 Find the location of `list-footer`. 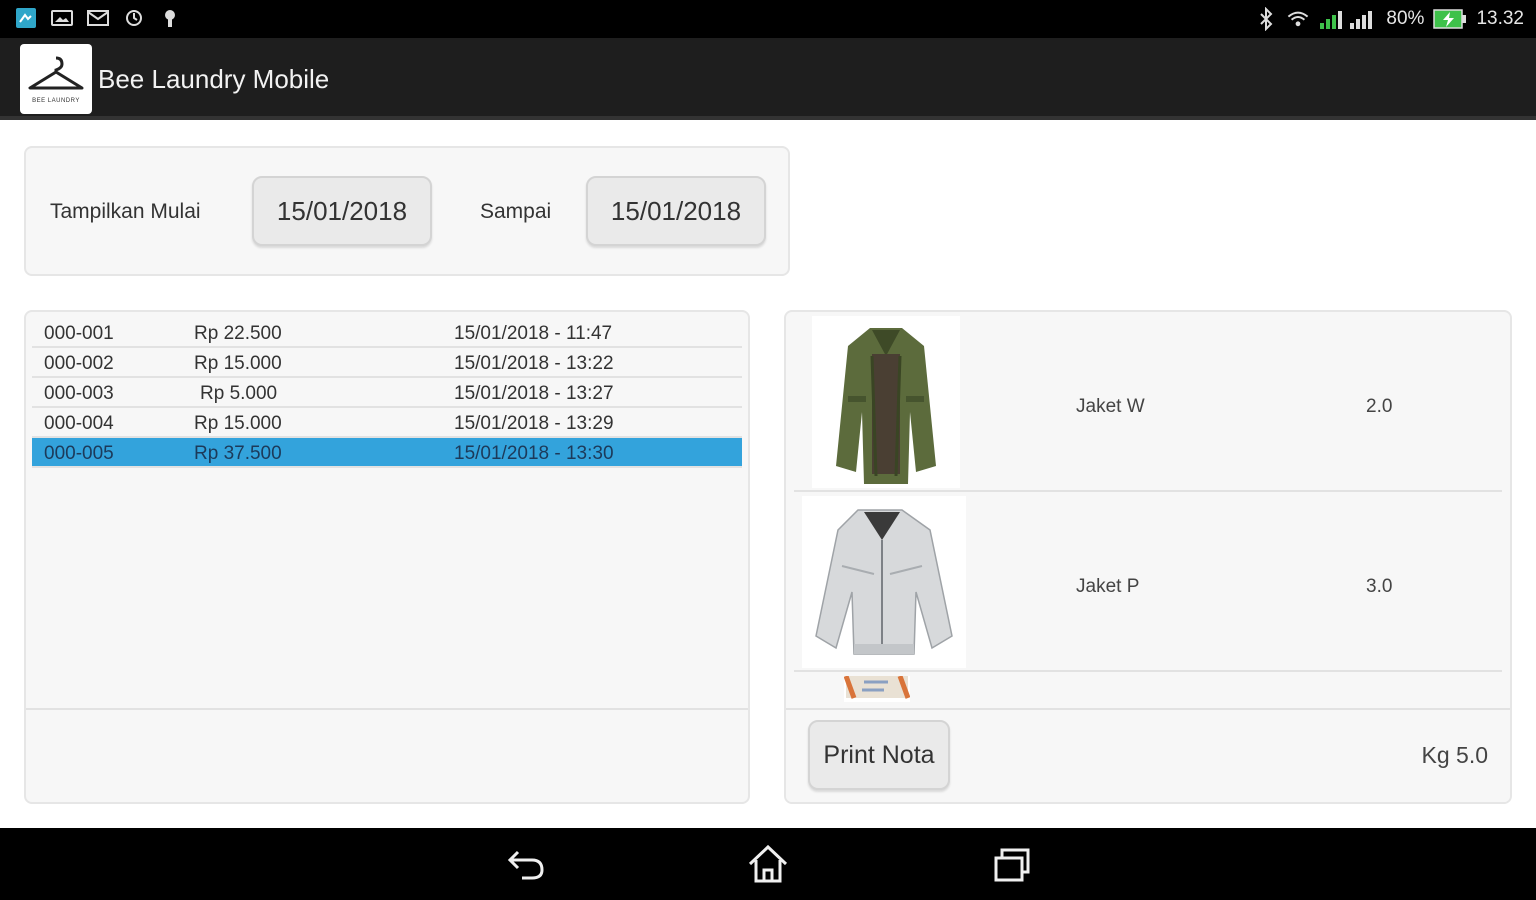

list-footer is located at coordinates (387, 755).